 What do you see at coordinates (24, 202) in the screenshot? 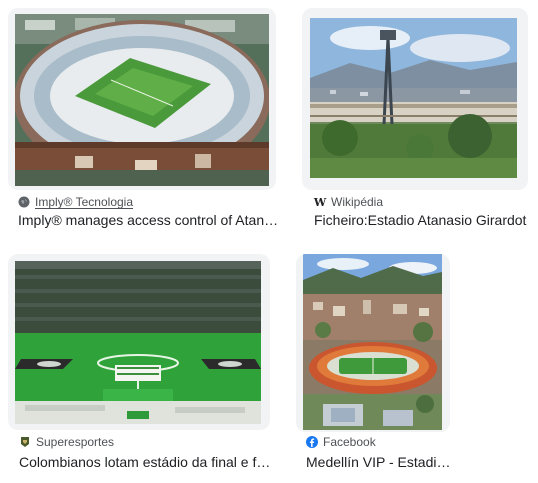
I see `globe-icon` at bounding box center [24, 202].